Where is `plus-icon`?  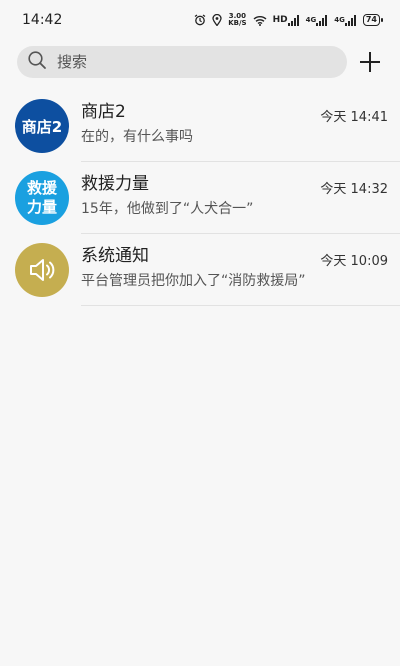 plus-icon is located at coordinates (370, 62).